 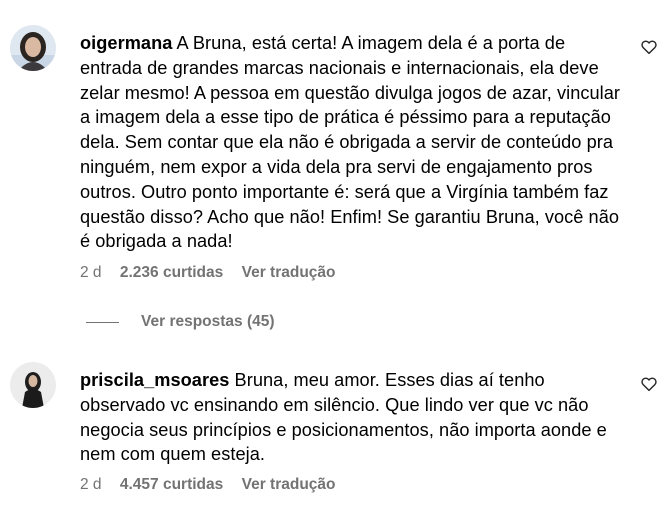 I want to click on view-replies-label: Ver respostas (45), so click(x=208, y=321).